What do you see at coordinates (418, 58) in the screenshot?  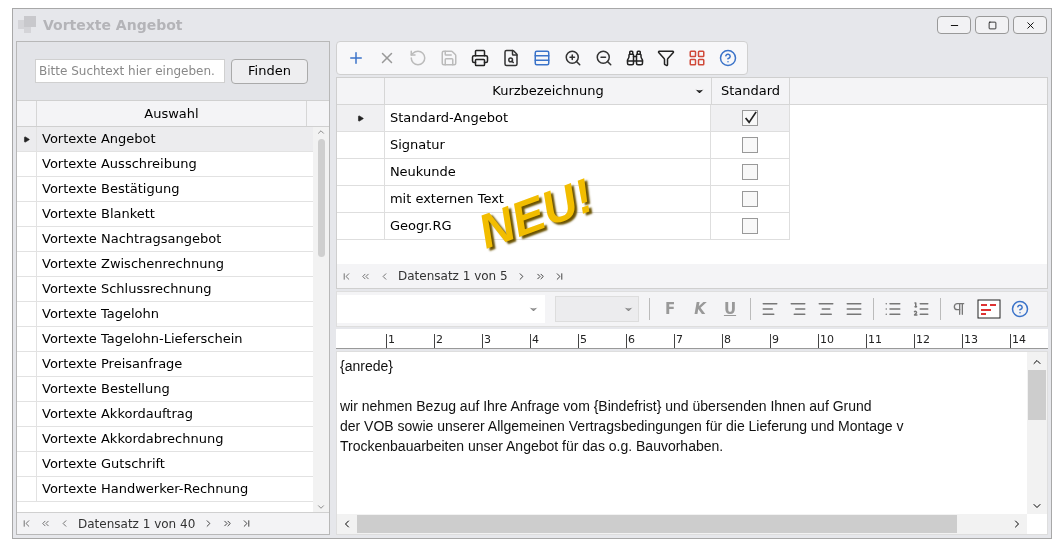 I see `undo-icon` at bounding box center [418, 58].